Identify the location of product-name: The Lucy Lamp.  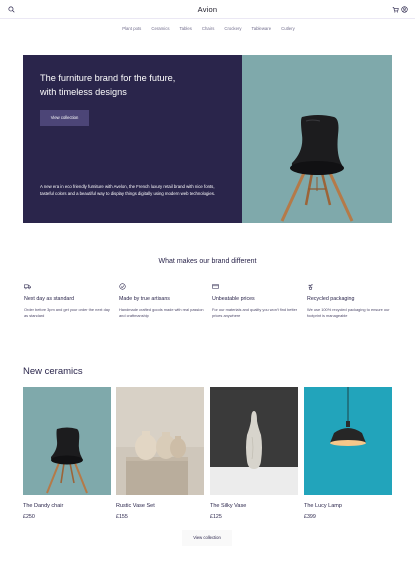
(323, 506).